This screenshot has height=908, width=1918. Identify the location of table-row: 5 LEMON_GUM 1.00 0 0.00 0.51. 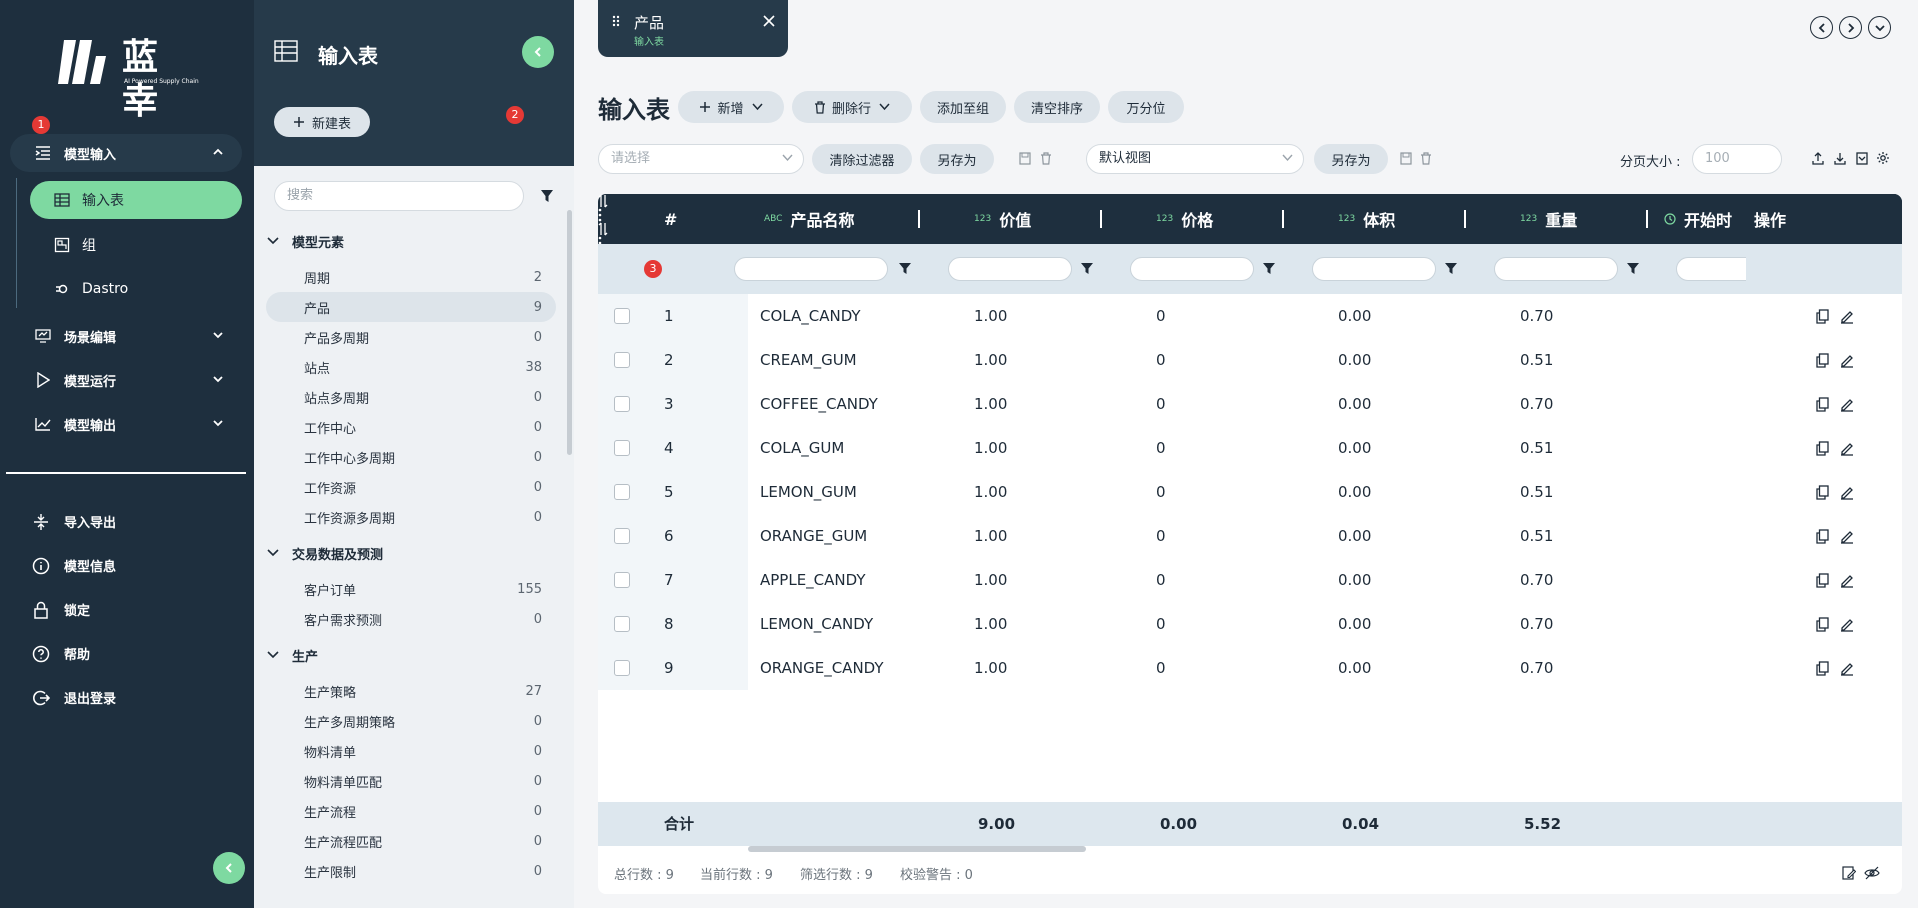
(1250, 492).